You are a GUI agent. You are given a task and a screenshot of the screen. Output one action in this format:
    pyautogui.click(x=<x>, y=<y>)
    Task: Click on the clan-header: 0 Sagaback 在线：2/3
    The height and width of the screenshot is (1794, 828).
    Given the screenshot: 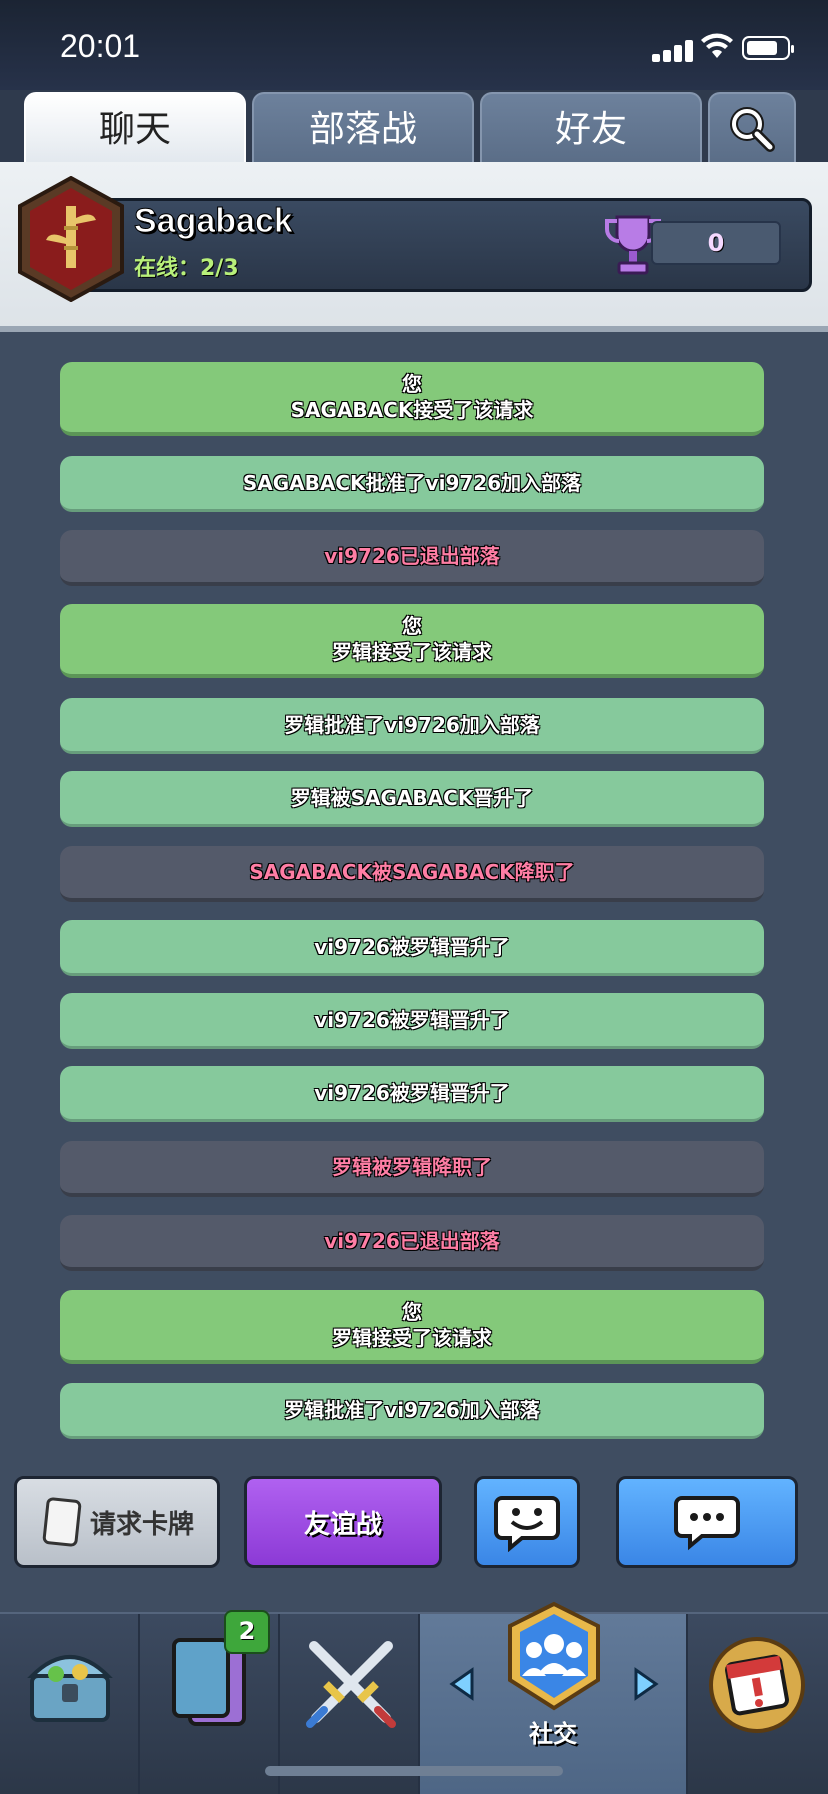 What is the action you would take?
    pyautogui.click(x=414, y=247)
    